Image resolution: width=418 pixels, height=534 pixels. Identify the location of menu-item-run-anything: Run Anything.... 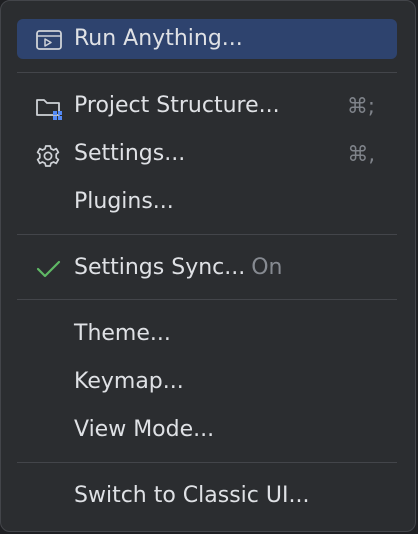
(207, 39).